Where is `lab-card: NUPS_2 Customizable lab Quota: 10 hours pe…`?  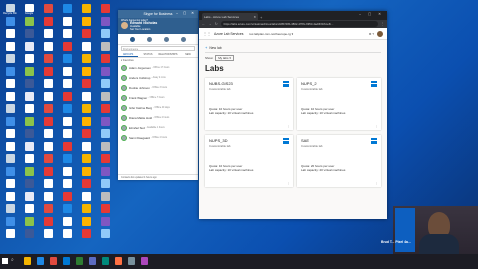
lab-card: NUPS_2 Customizable lab Quota: 10 hours pe… is located at coordinates (339, 103).